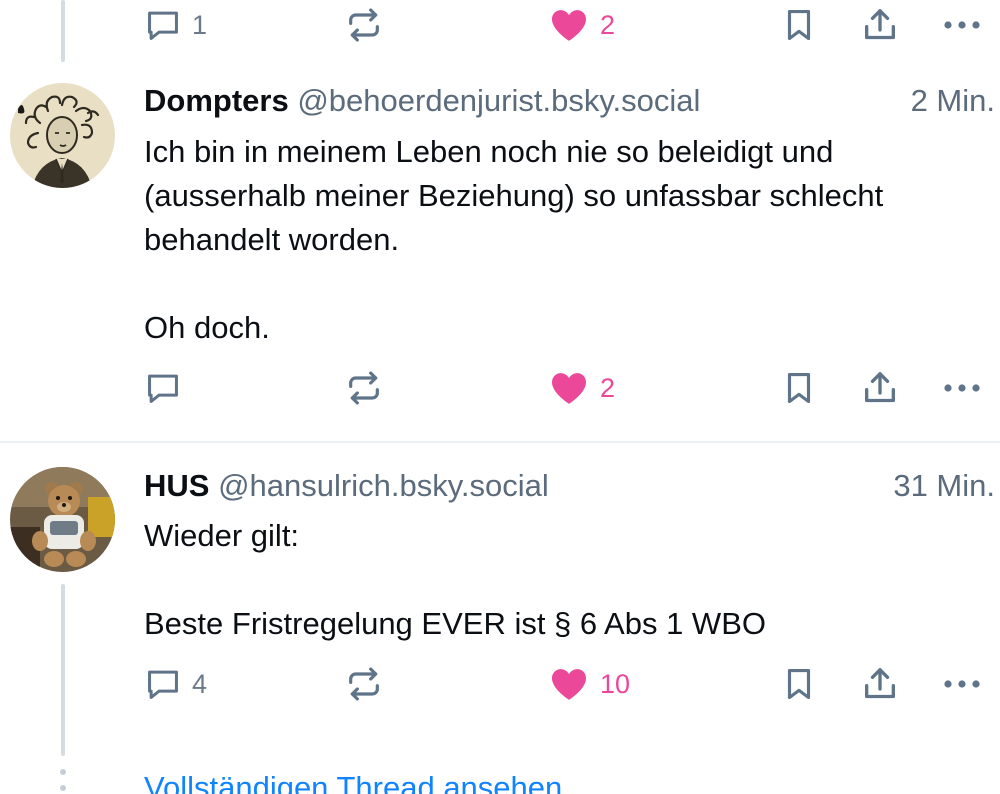 This screenshot has width=1000, height=794. Describe the element at coordinates (589, 684) in the screenshot. I see `like-button: 10` at that location.